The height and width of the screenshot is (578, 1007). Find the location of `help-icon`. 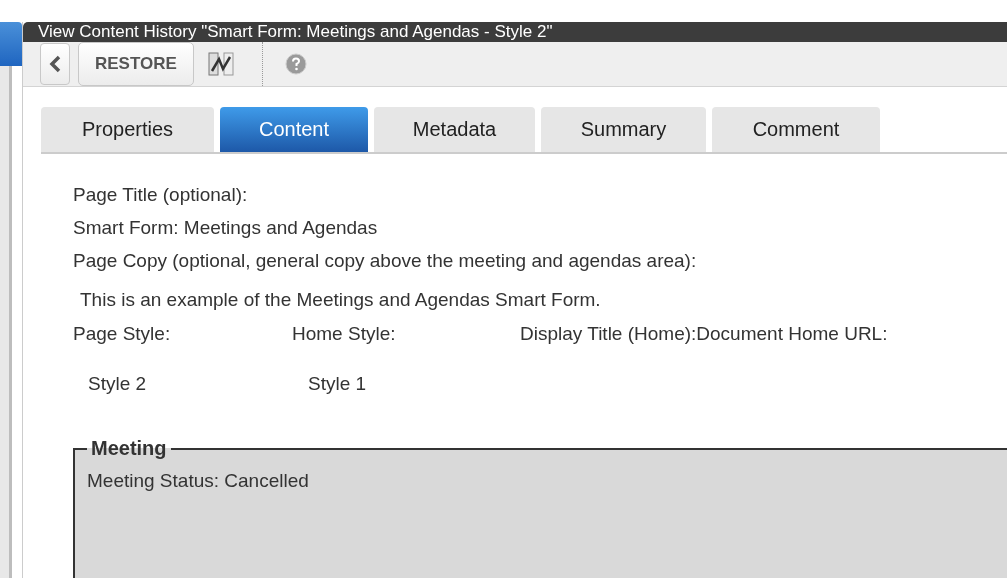

help-icon is located at coordinates (295, 64).